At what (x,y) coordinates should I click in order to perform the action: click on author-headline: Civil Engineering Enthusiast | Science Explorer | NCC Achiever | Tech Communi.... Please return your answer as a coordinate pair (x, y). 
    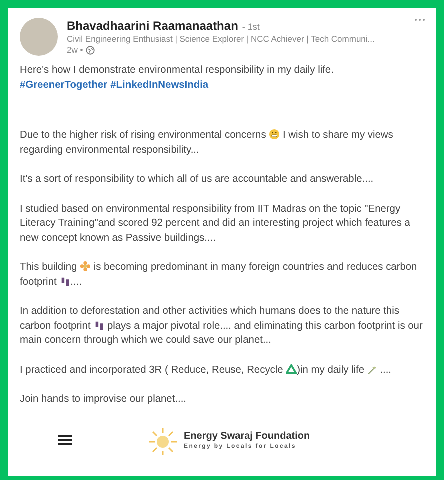
    Looking at the image, I should click on (221, 39).